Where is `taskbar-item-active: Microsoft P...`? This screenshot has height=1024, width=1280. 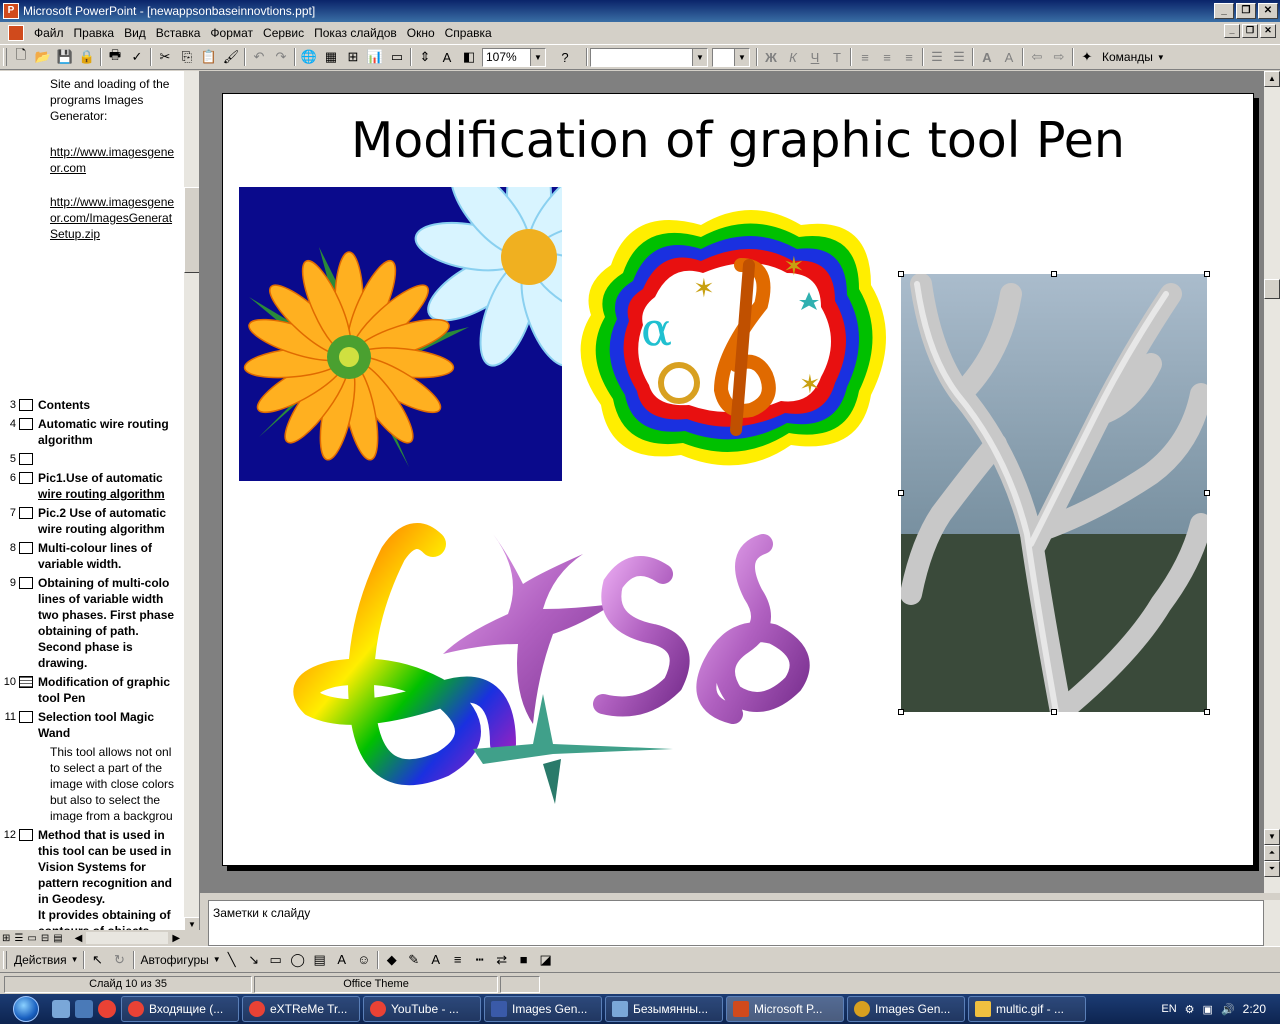 taskbar-item-active: Microsoft P... is located at coordinates (785, 1009).